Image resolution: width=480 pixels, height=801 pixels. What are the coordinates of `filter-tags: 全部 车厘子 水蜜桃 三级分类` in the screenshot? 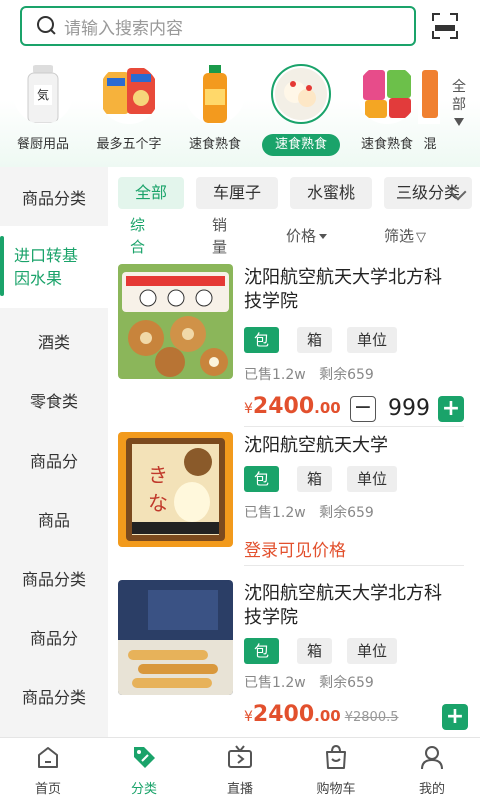 It's located at (294, 193).